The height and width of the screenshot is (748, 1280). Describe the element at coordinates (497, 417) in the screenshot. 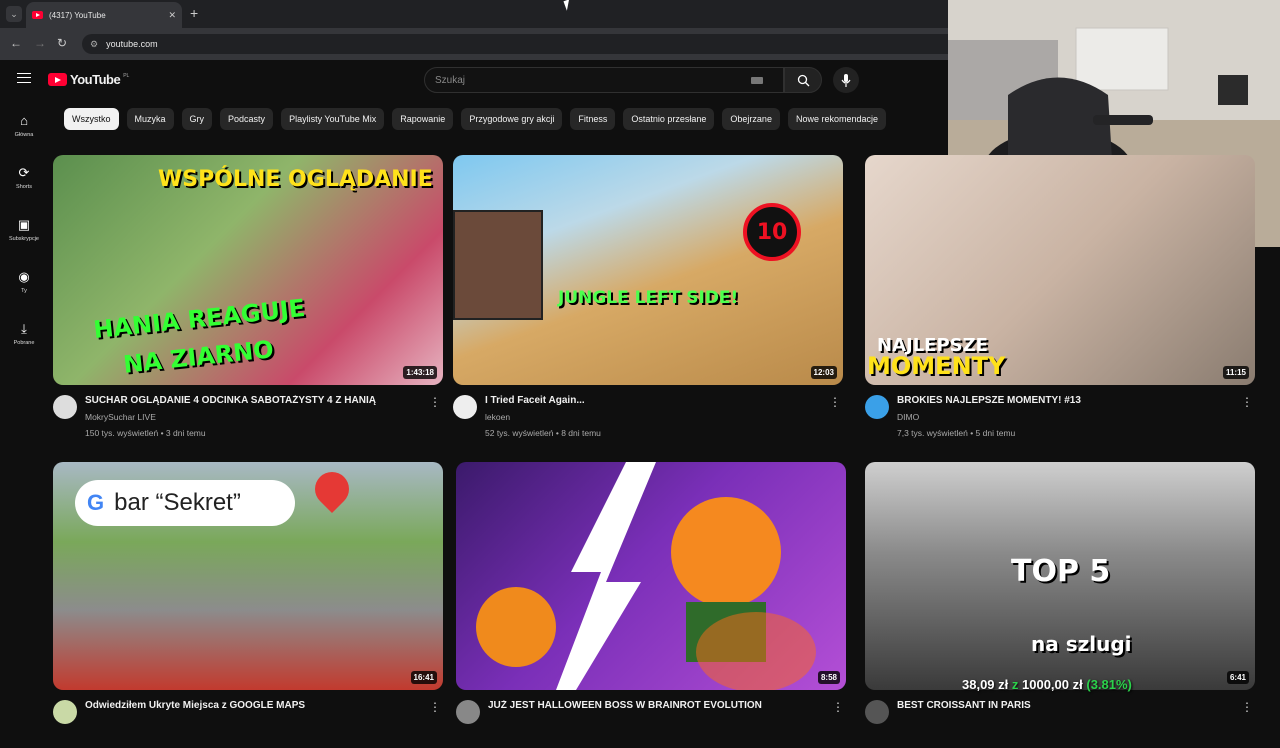

I see `channel-name: lekoen` at that location.